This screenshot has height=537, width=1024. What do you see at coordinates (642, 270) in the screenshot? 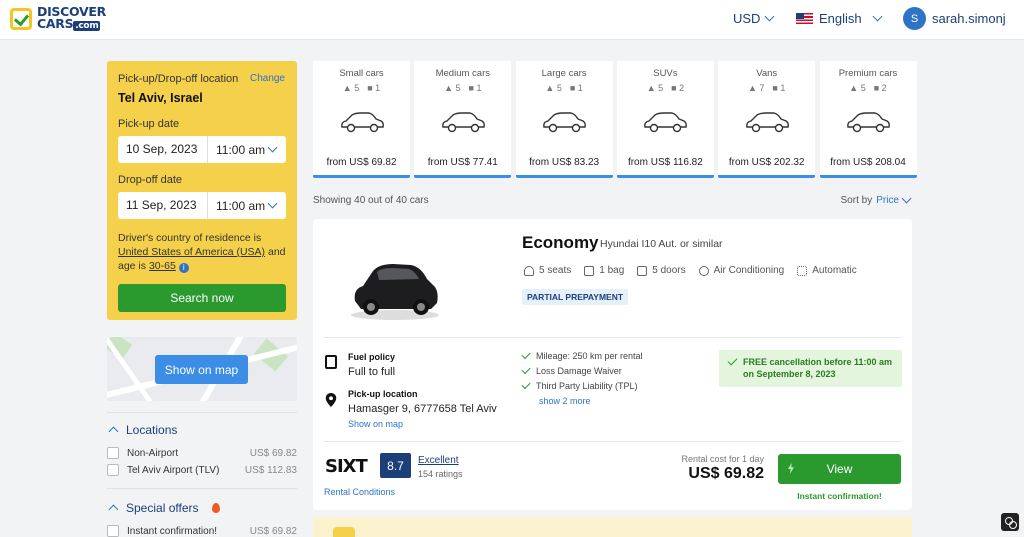
I see `door-icon` at bounding box center [642, 270].